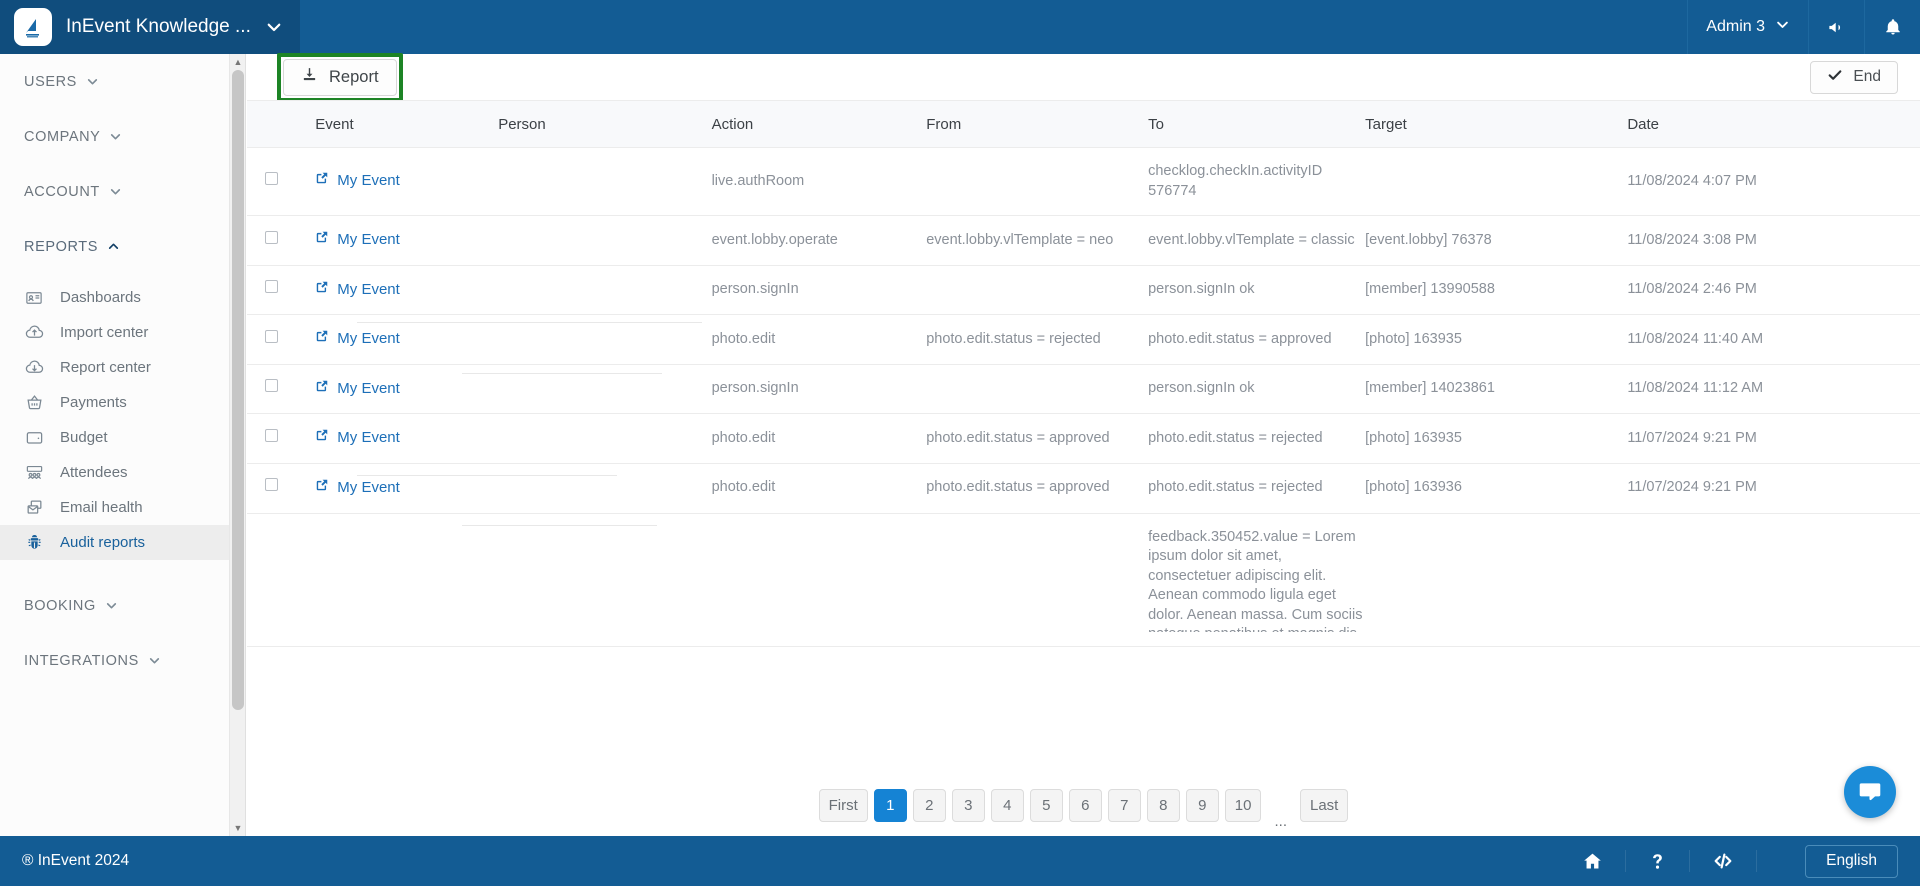 The image size is (1920, 886). What do you see at coordinates (1257, 124) in the screenshot?
I see `column-header-to: To` at bounding box center [1257, 124].